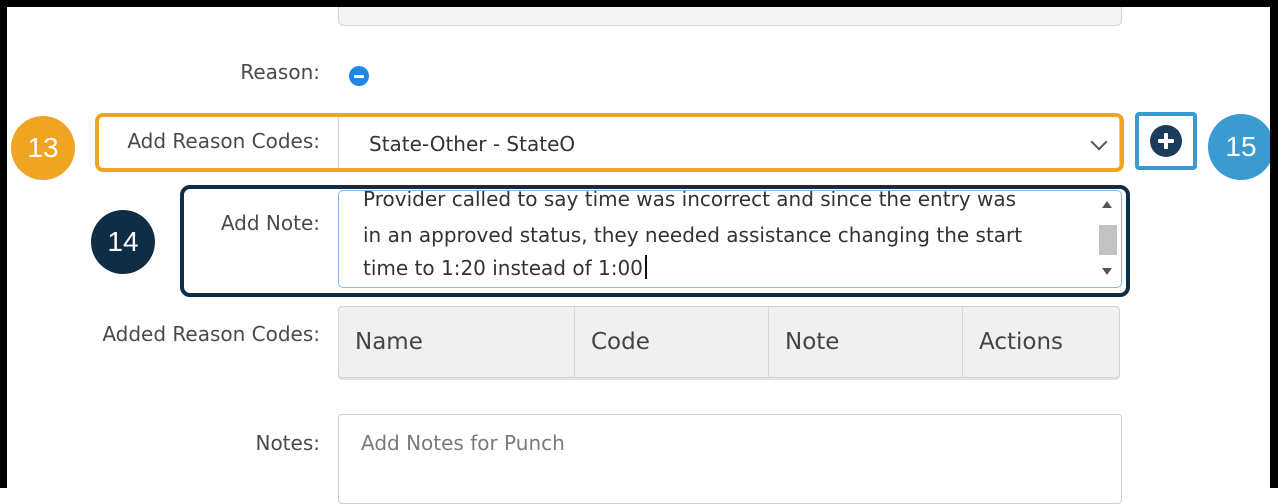 The height and width of the screenshot is (504, 1278). I want to click on added-reason-codes-table: Name Code Note Actions, so click(729, 342).